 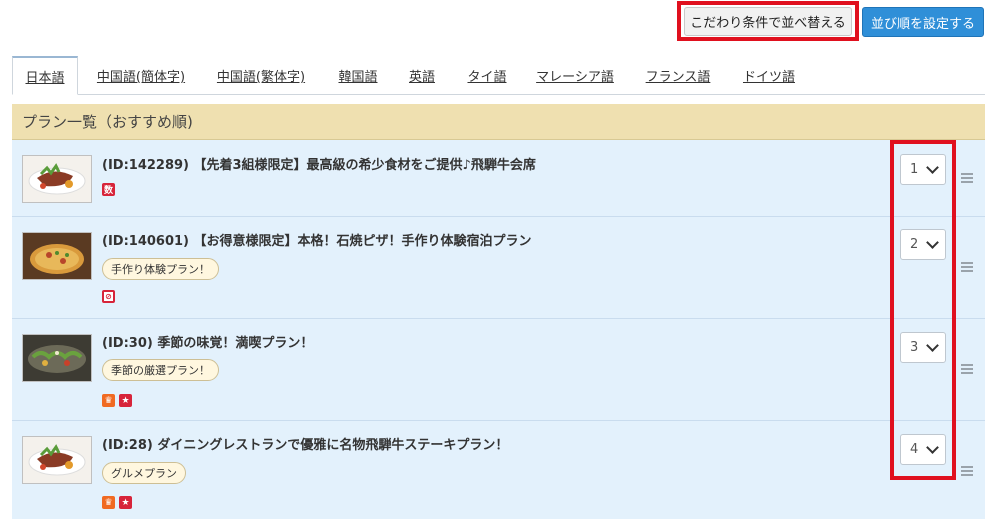 What do you see at coordinates (305, 443) in the screenshot?
I see `plan-title: (ID:28) ダイニングレストランで優雅に名物飛騨牛ステーキプラン！` at bounding box center [305, 443].